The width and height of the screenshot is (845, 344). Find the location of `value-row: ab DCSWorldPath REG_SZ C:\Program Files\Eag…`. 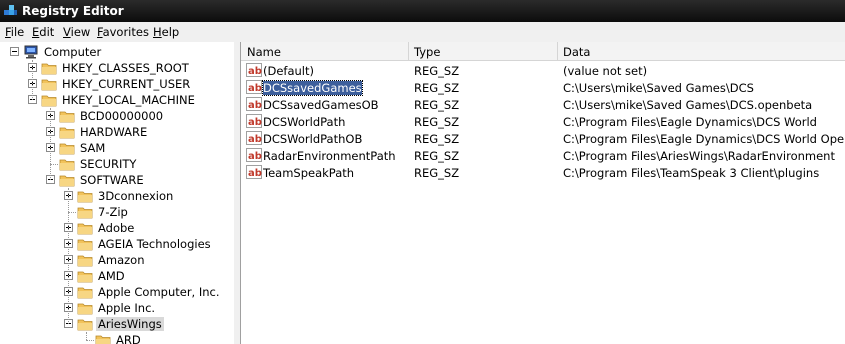

value-row: ab DCSWorldPath REG_SZ C:\Program Files\Eag… is located at coordinates (543, 121).